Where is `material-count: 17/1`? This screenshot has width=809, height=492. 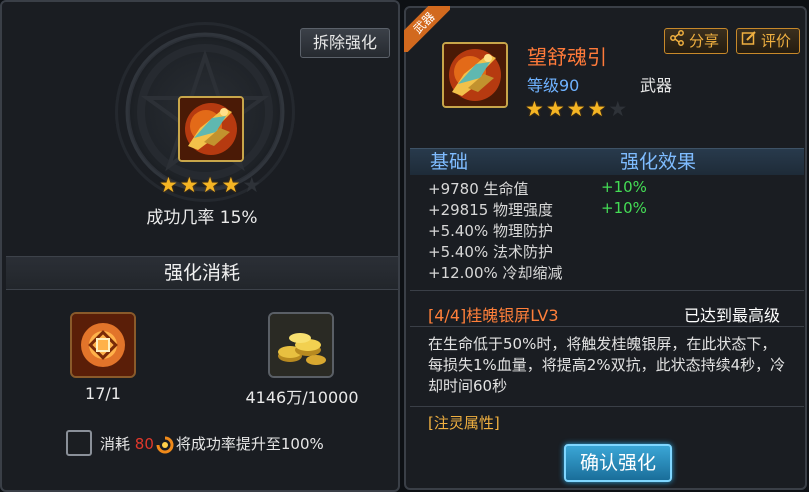 material-count: 17/1 is located at coordinates (103, 393).